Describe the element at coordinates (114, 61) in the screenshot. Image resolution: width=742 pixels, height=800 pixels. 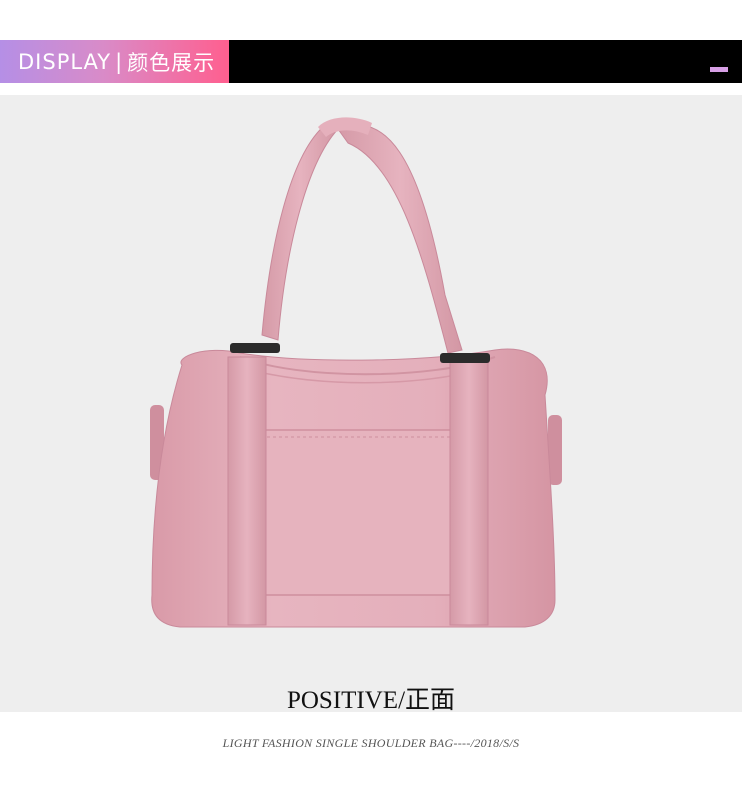
I see `section-title: DISPLAY | 颜色展示` at that location.